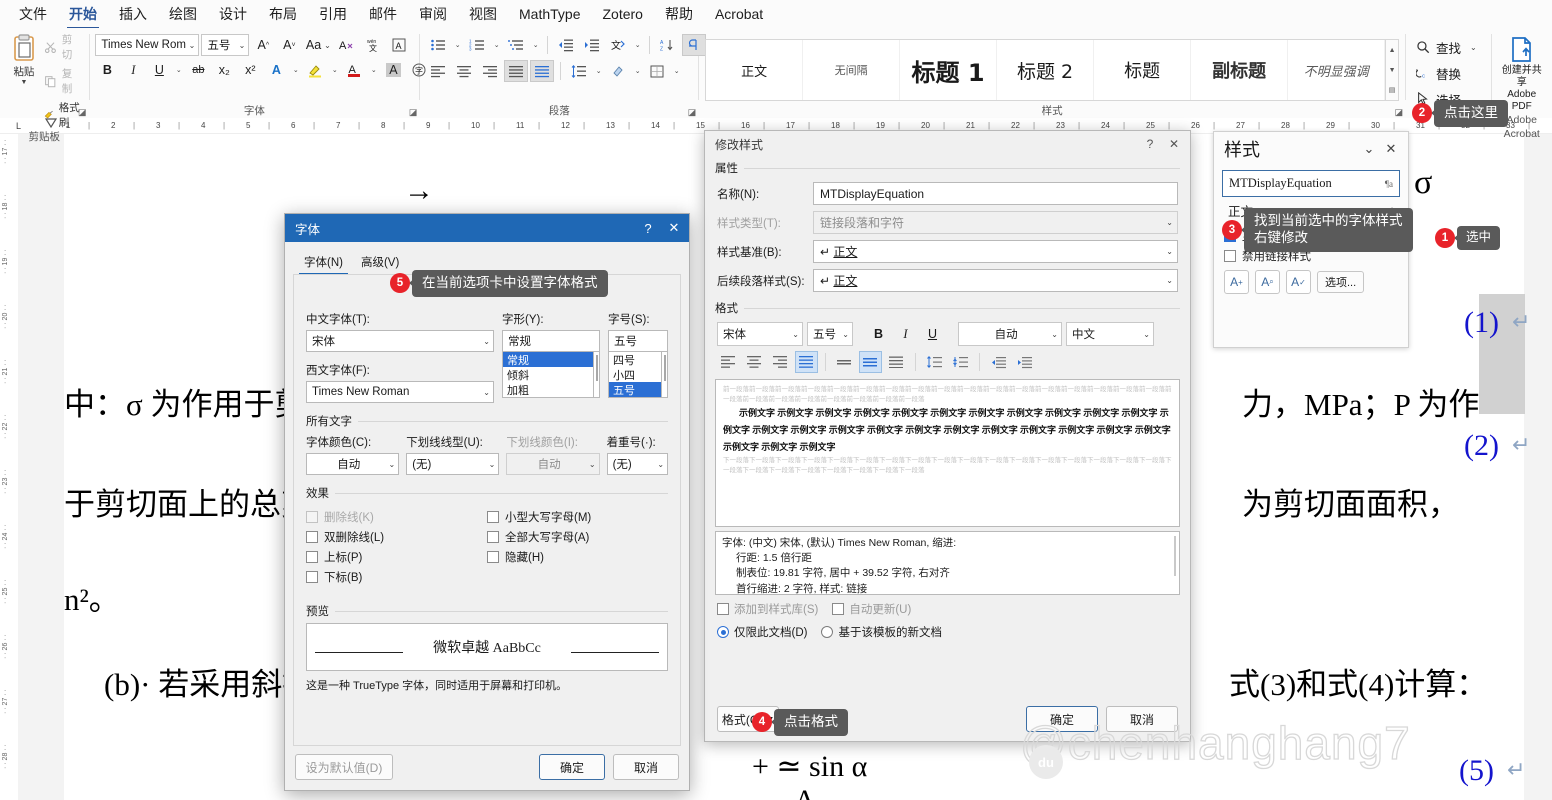 The height and width of the screenshot is (800, 1552). I want to click on font-style-scrollbar, so click(597, 375).